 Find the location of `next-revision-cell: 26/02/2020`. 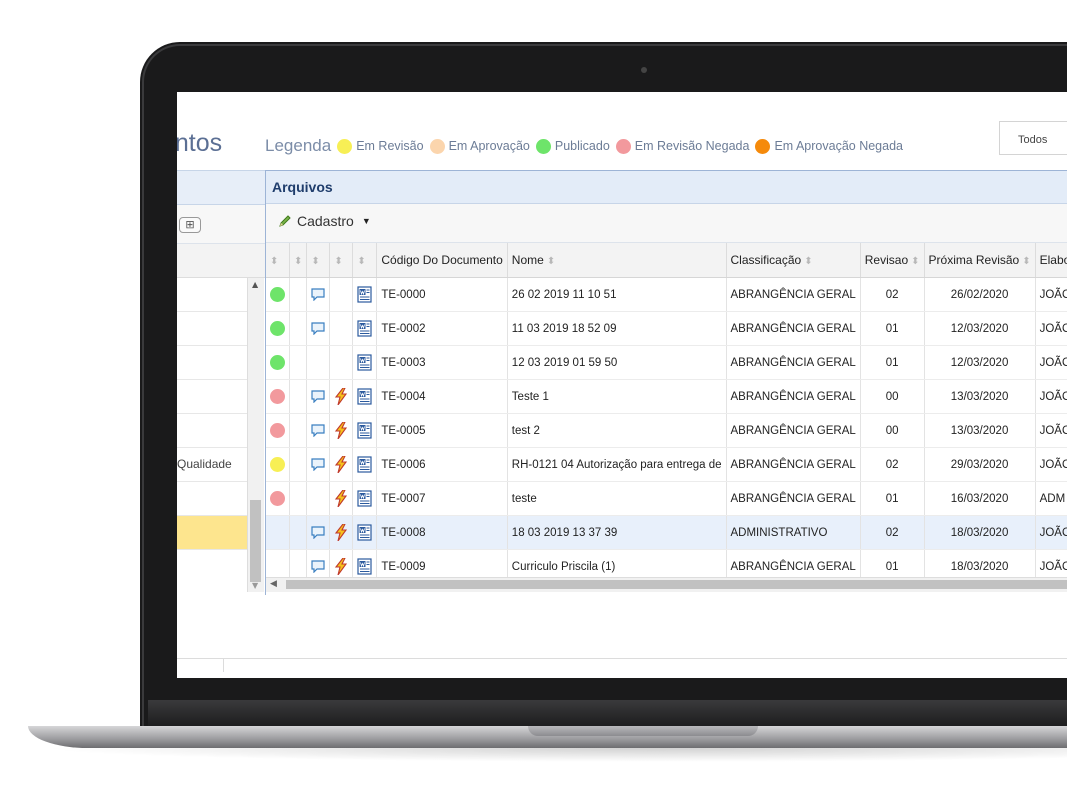

next-revision-cell: 26/02/2020 is located at coordinates (980, 294).